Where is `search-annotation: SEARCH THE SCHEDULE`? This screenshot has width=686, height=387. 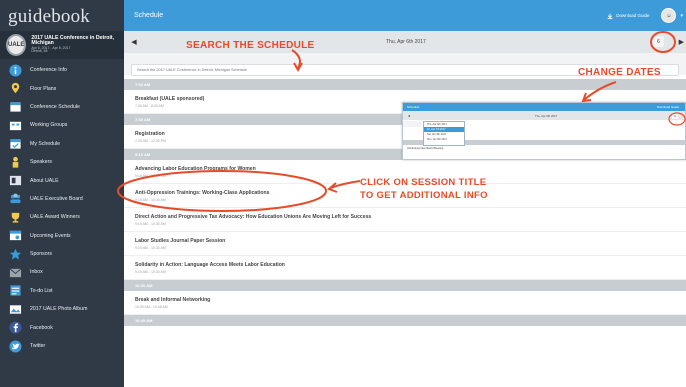 search-annotation: SEARCH THE SCHEDULE is located at coordinates (250, 45).